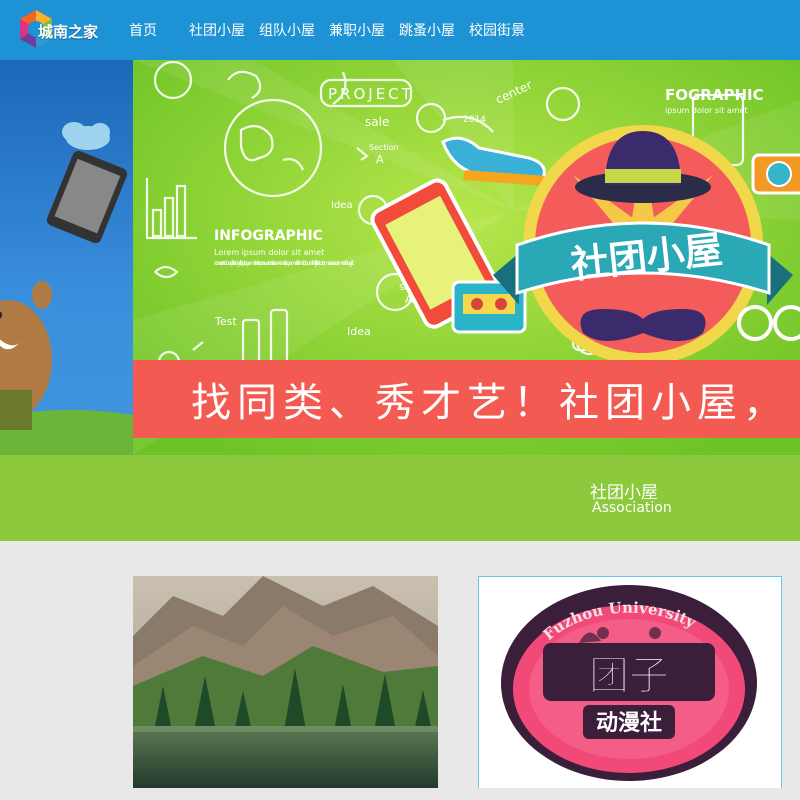 The image size is (800, 800). Describe the element at coordinates (714, 95) in the screenshot. I see `svg-text: FOGRAPHIC` at that location.